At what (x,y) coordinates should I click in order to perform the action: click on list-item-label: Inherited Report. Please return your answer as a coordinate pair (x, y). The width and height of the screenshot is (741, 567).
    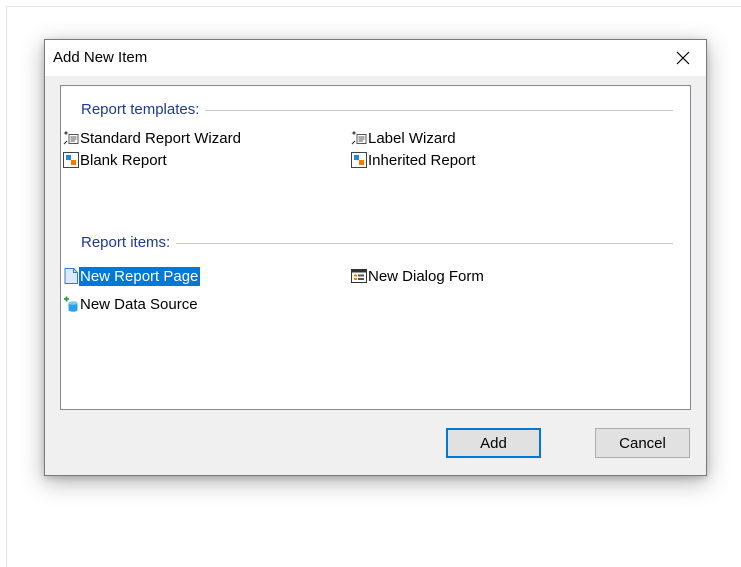
    Looking at the image, I should click on (422, 160).